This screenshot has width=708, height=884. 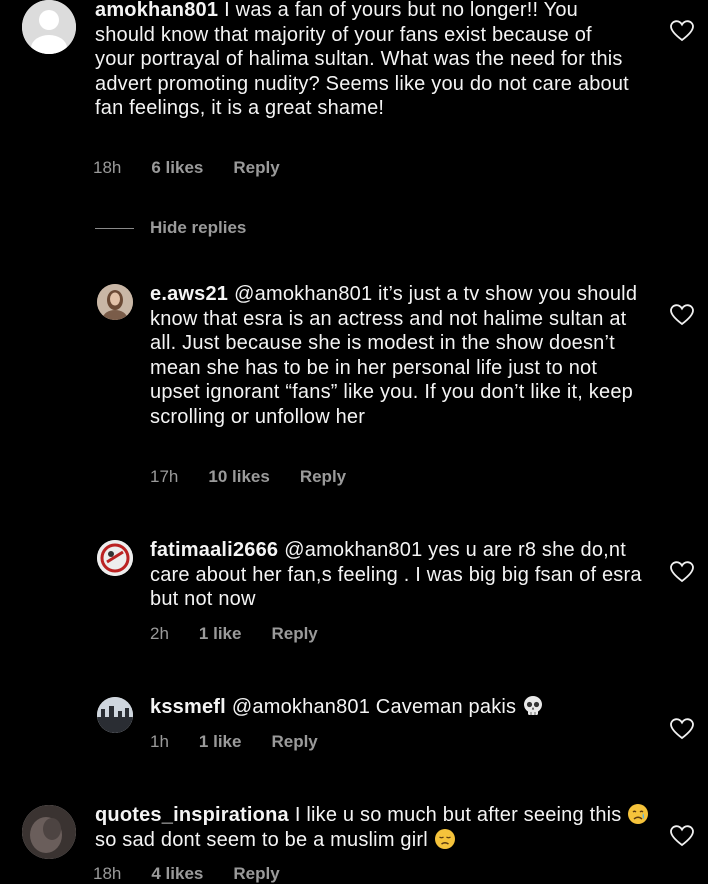 I want to click on hide-replies-label: Hide replies, so click(x=198, y=228).